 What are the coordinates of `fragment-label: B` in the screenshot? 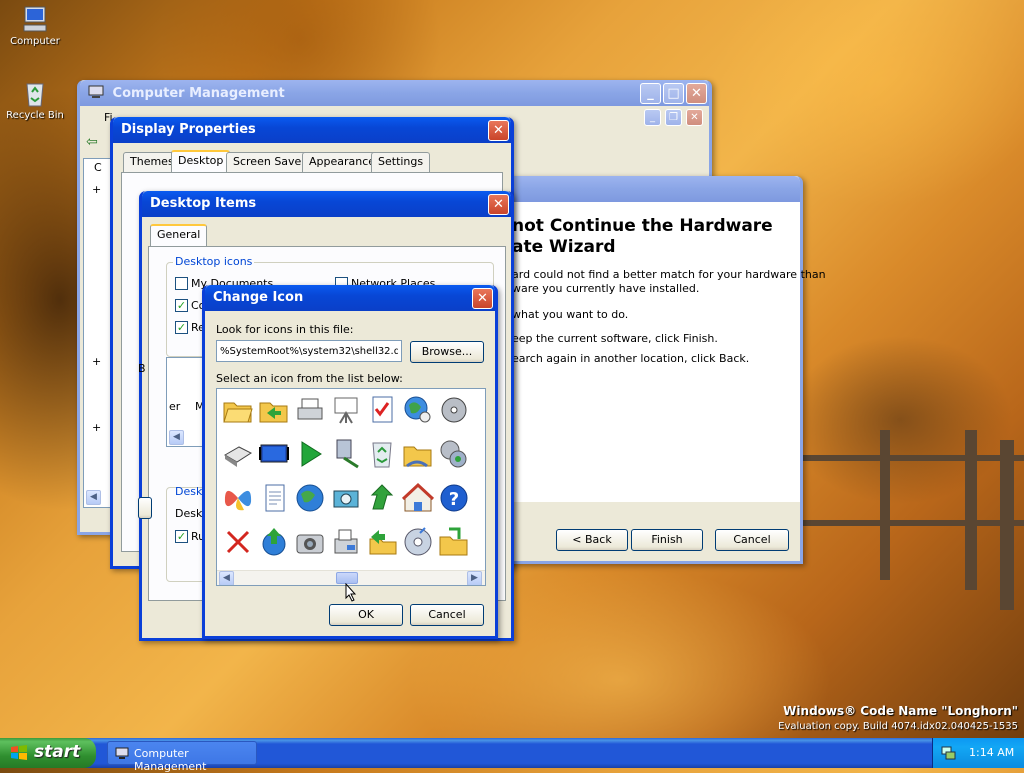 It's located at (142, 368).